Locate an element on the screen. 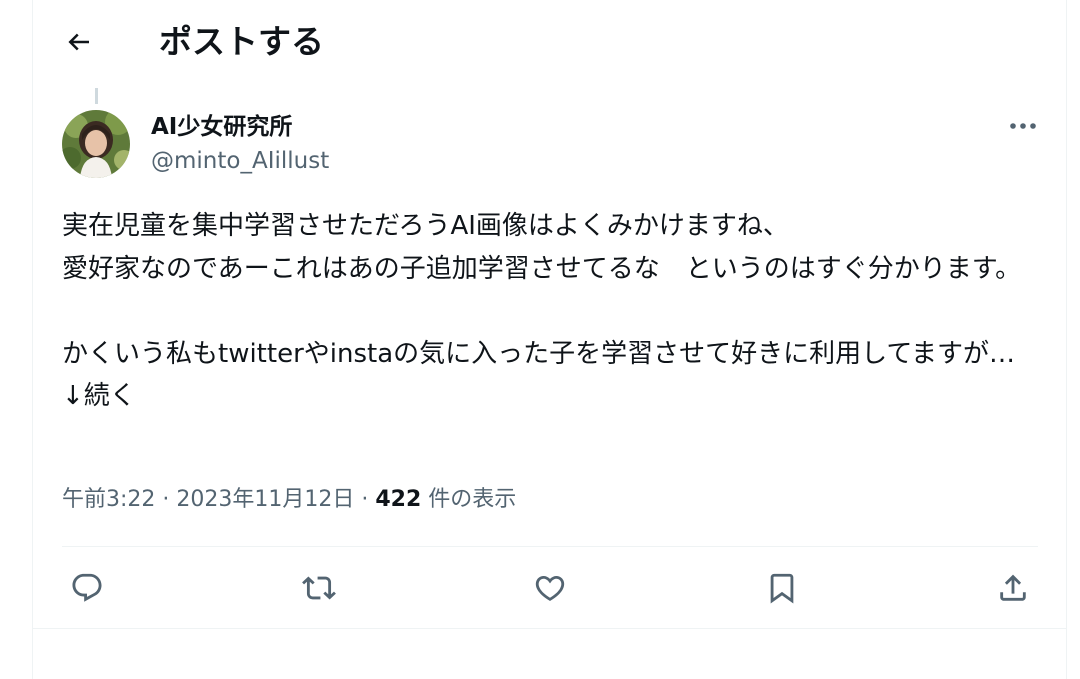 This screenshot has height=679, width=1080. post-metadata: 午前3:22 · 2023年11月12日 · 422 件の表示 is located at coordinates (289, 500).